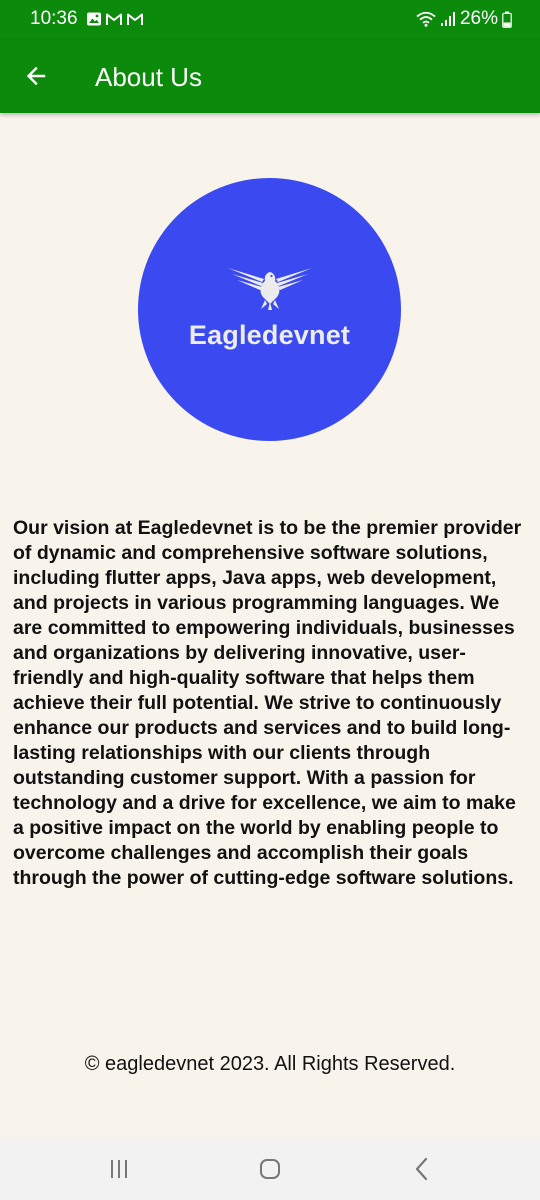 The height and width of the screenshot is (1200, 540). I want to click on back-icon, so click(421, 1169).